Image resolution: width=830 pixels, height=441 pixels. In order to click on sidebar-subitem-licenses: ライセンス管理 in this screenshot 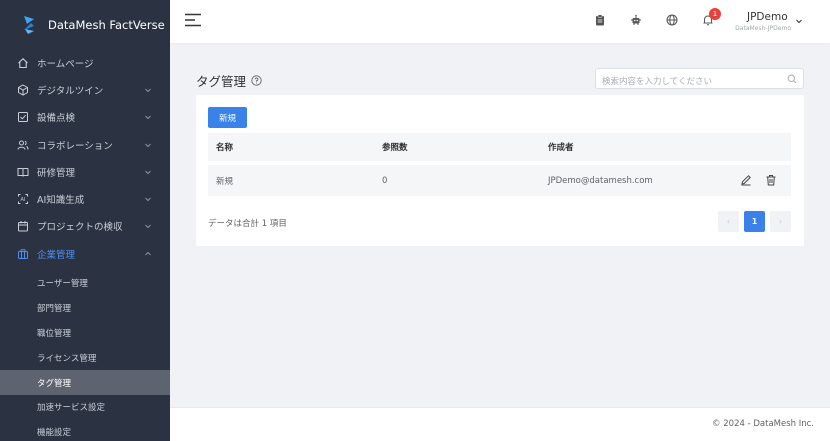, I will do `click(85, 357)`.